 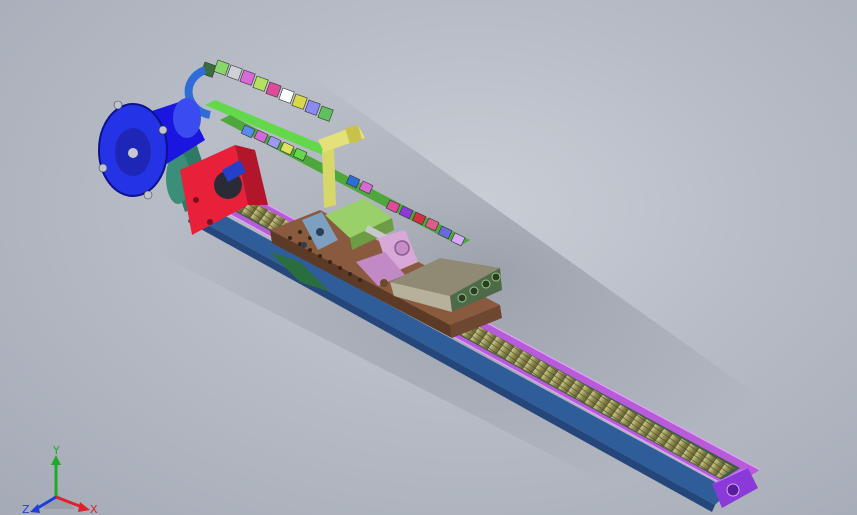 What do you see at coordinates (320, 232) in the screenshot?
I see `mount-bracket-hole` at bounding box center [320, 232].